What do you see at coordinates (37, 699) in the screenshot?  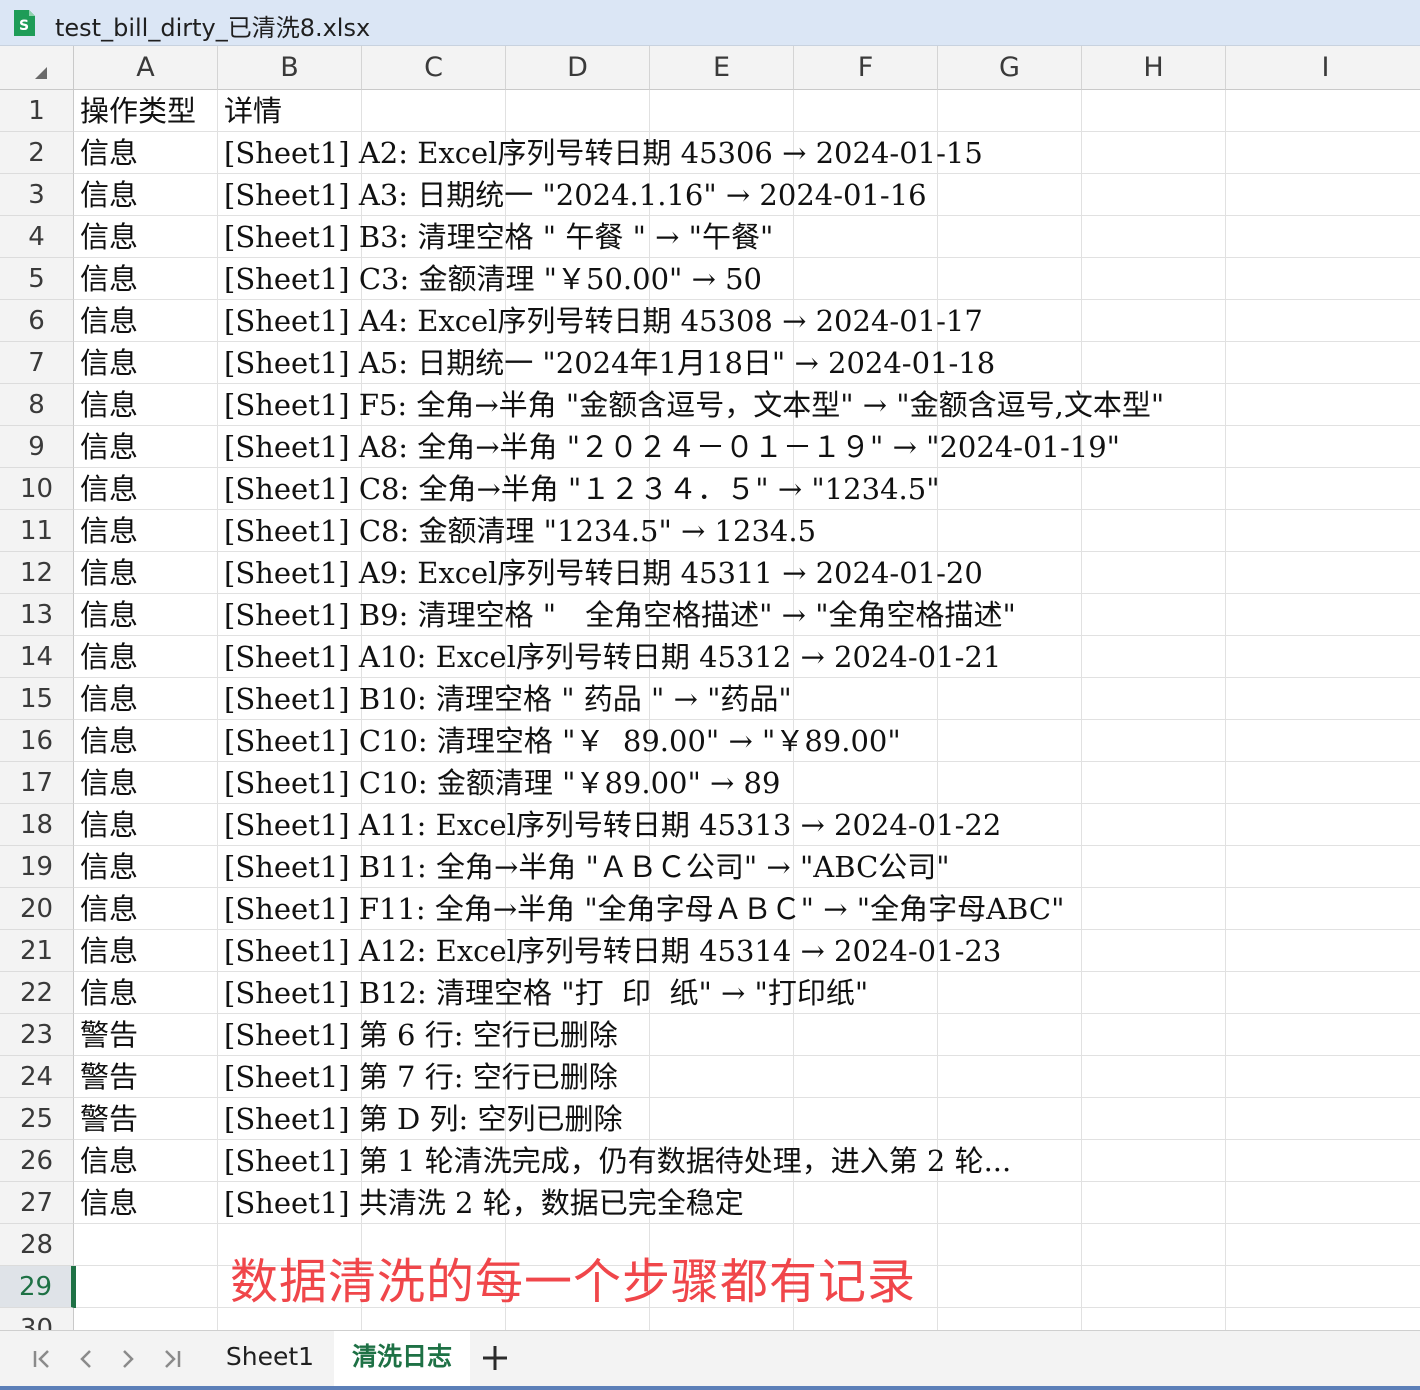 I see `row-header-15: 15` at bounding box center [37, 699].